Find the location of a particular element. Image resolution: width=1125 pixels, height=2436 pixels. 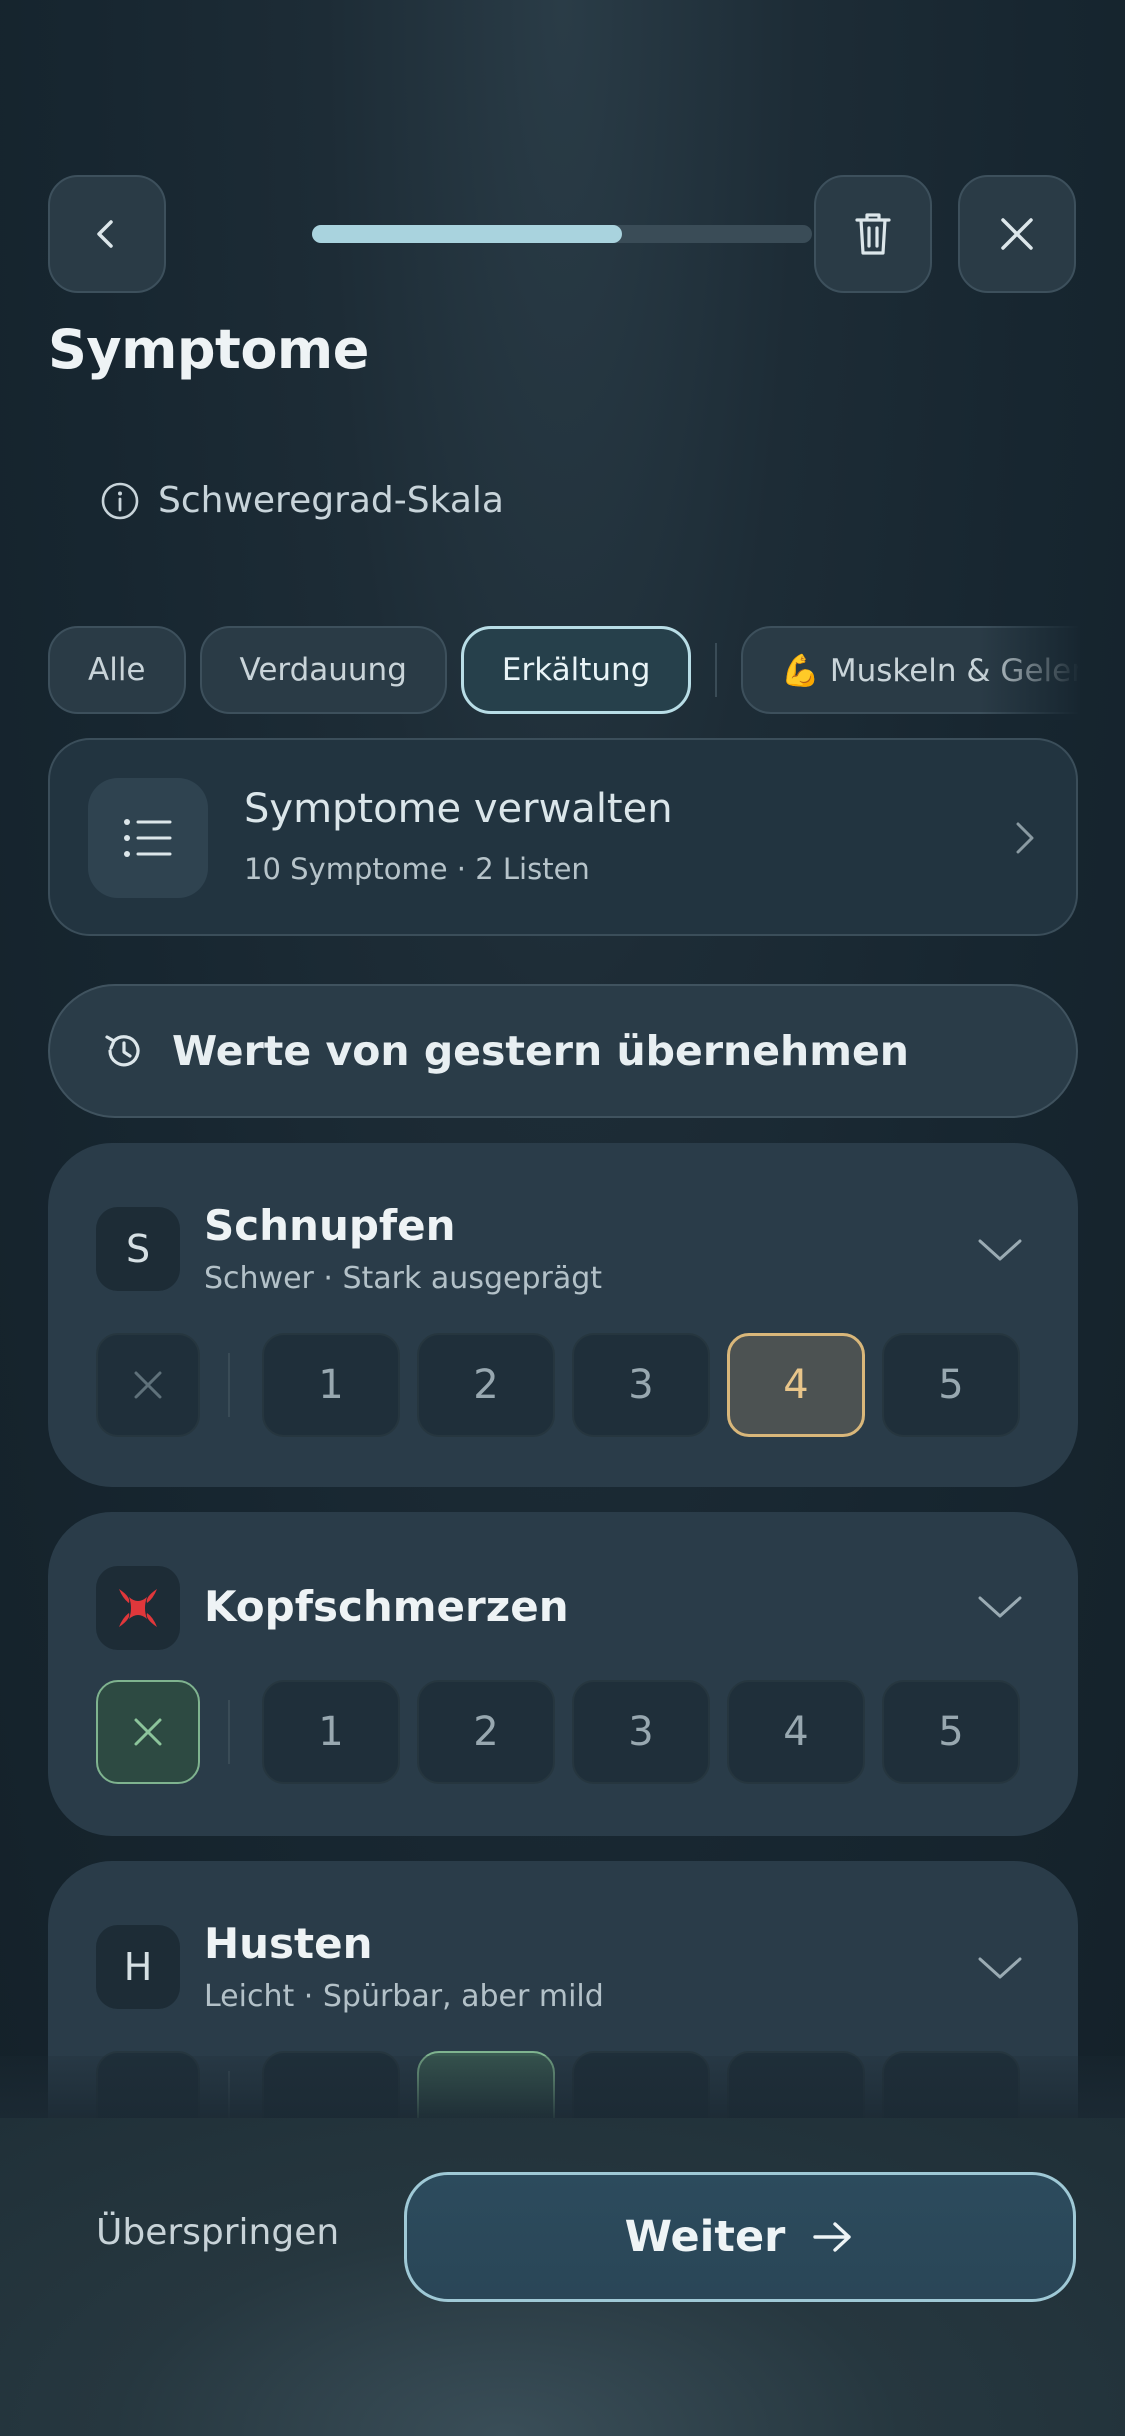

next-button: Weiter is located at coordinates (740, 2237).